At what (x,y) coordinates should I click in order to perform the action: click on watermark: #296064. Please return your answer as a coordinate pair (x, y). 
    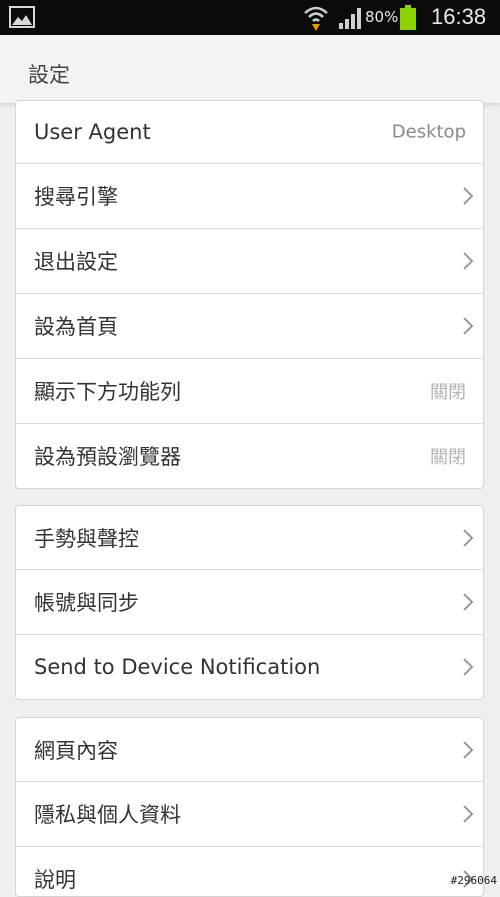
    Looking at the image, I should click on (473, 880).